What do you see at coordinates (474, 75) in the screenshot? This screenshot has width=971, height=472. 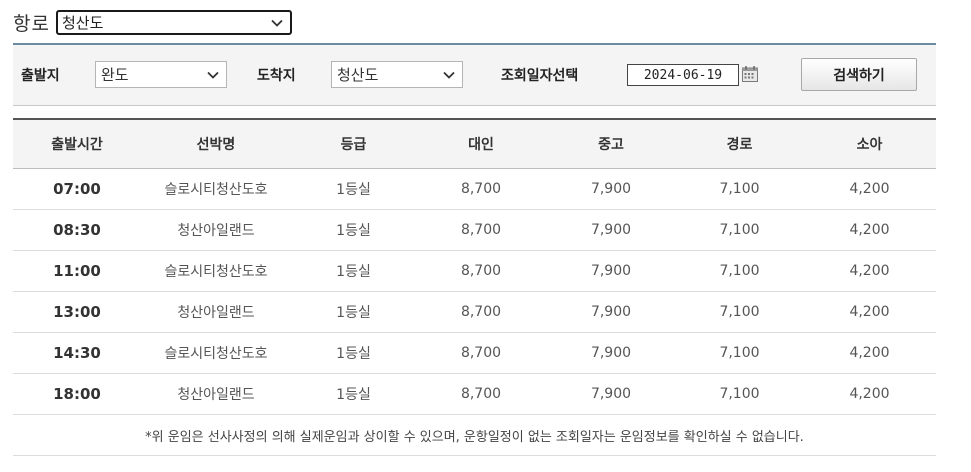 I see `search-filter-panel: 출발지 완도 도착지 청산도 조회일자선택 2024-06-19 검색하기` at bounding box center [474, 75].